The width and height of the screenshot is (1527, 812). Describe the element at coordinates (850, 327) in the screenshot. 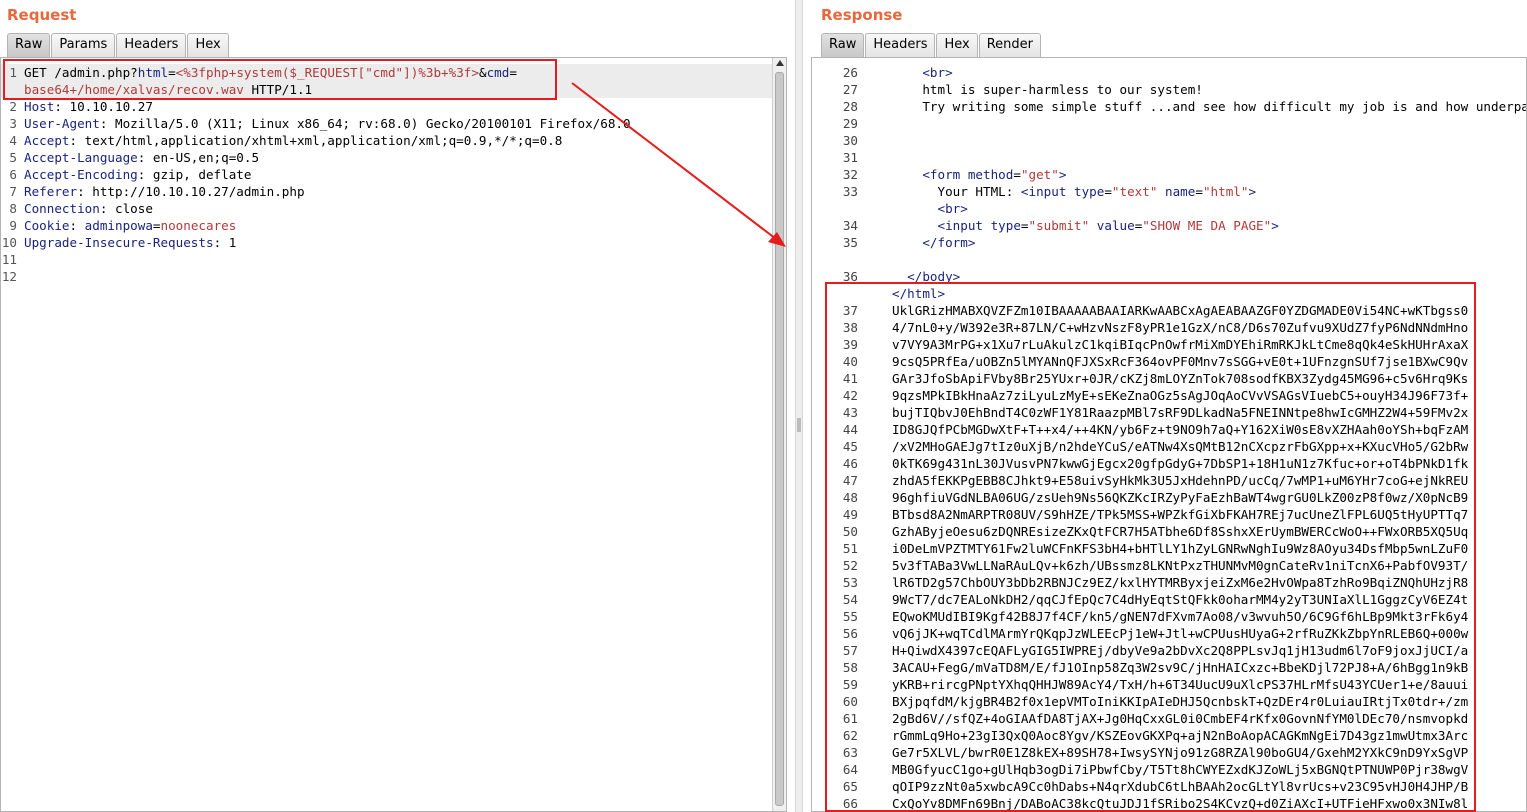

I see `line-number: 38` at that location.